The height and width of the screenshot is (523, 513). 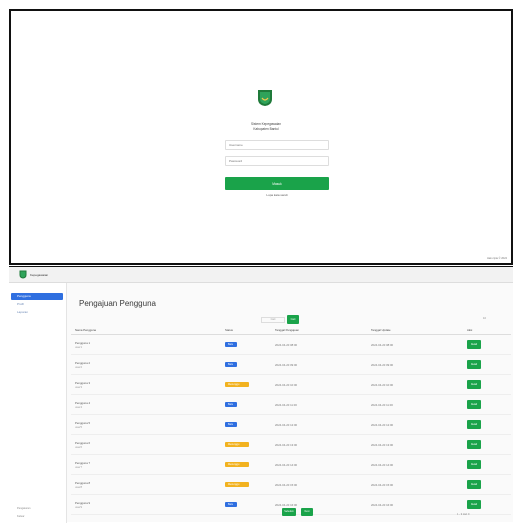 I want to click on submitted-cell: 2024-04-20 14:00, so click(x=319, y=464).